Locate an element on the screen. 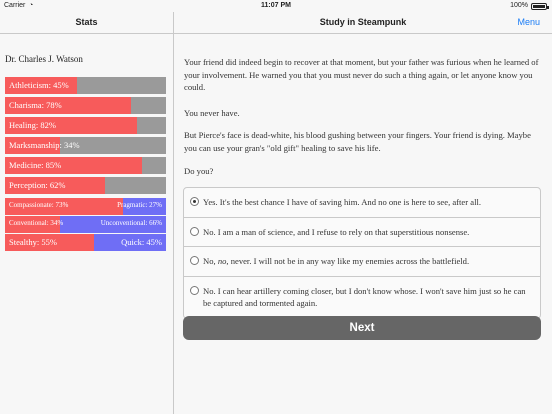 This screenshot has height=414, width=552. opposed-bar-stealthy-quick: Stealthy: 55% Quick: 45% is located at coordinates (85, 242).